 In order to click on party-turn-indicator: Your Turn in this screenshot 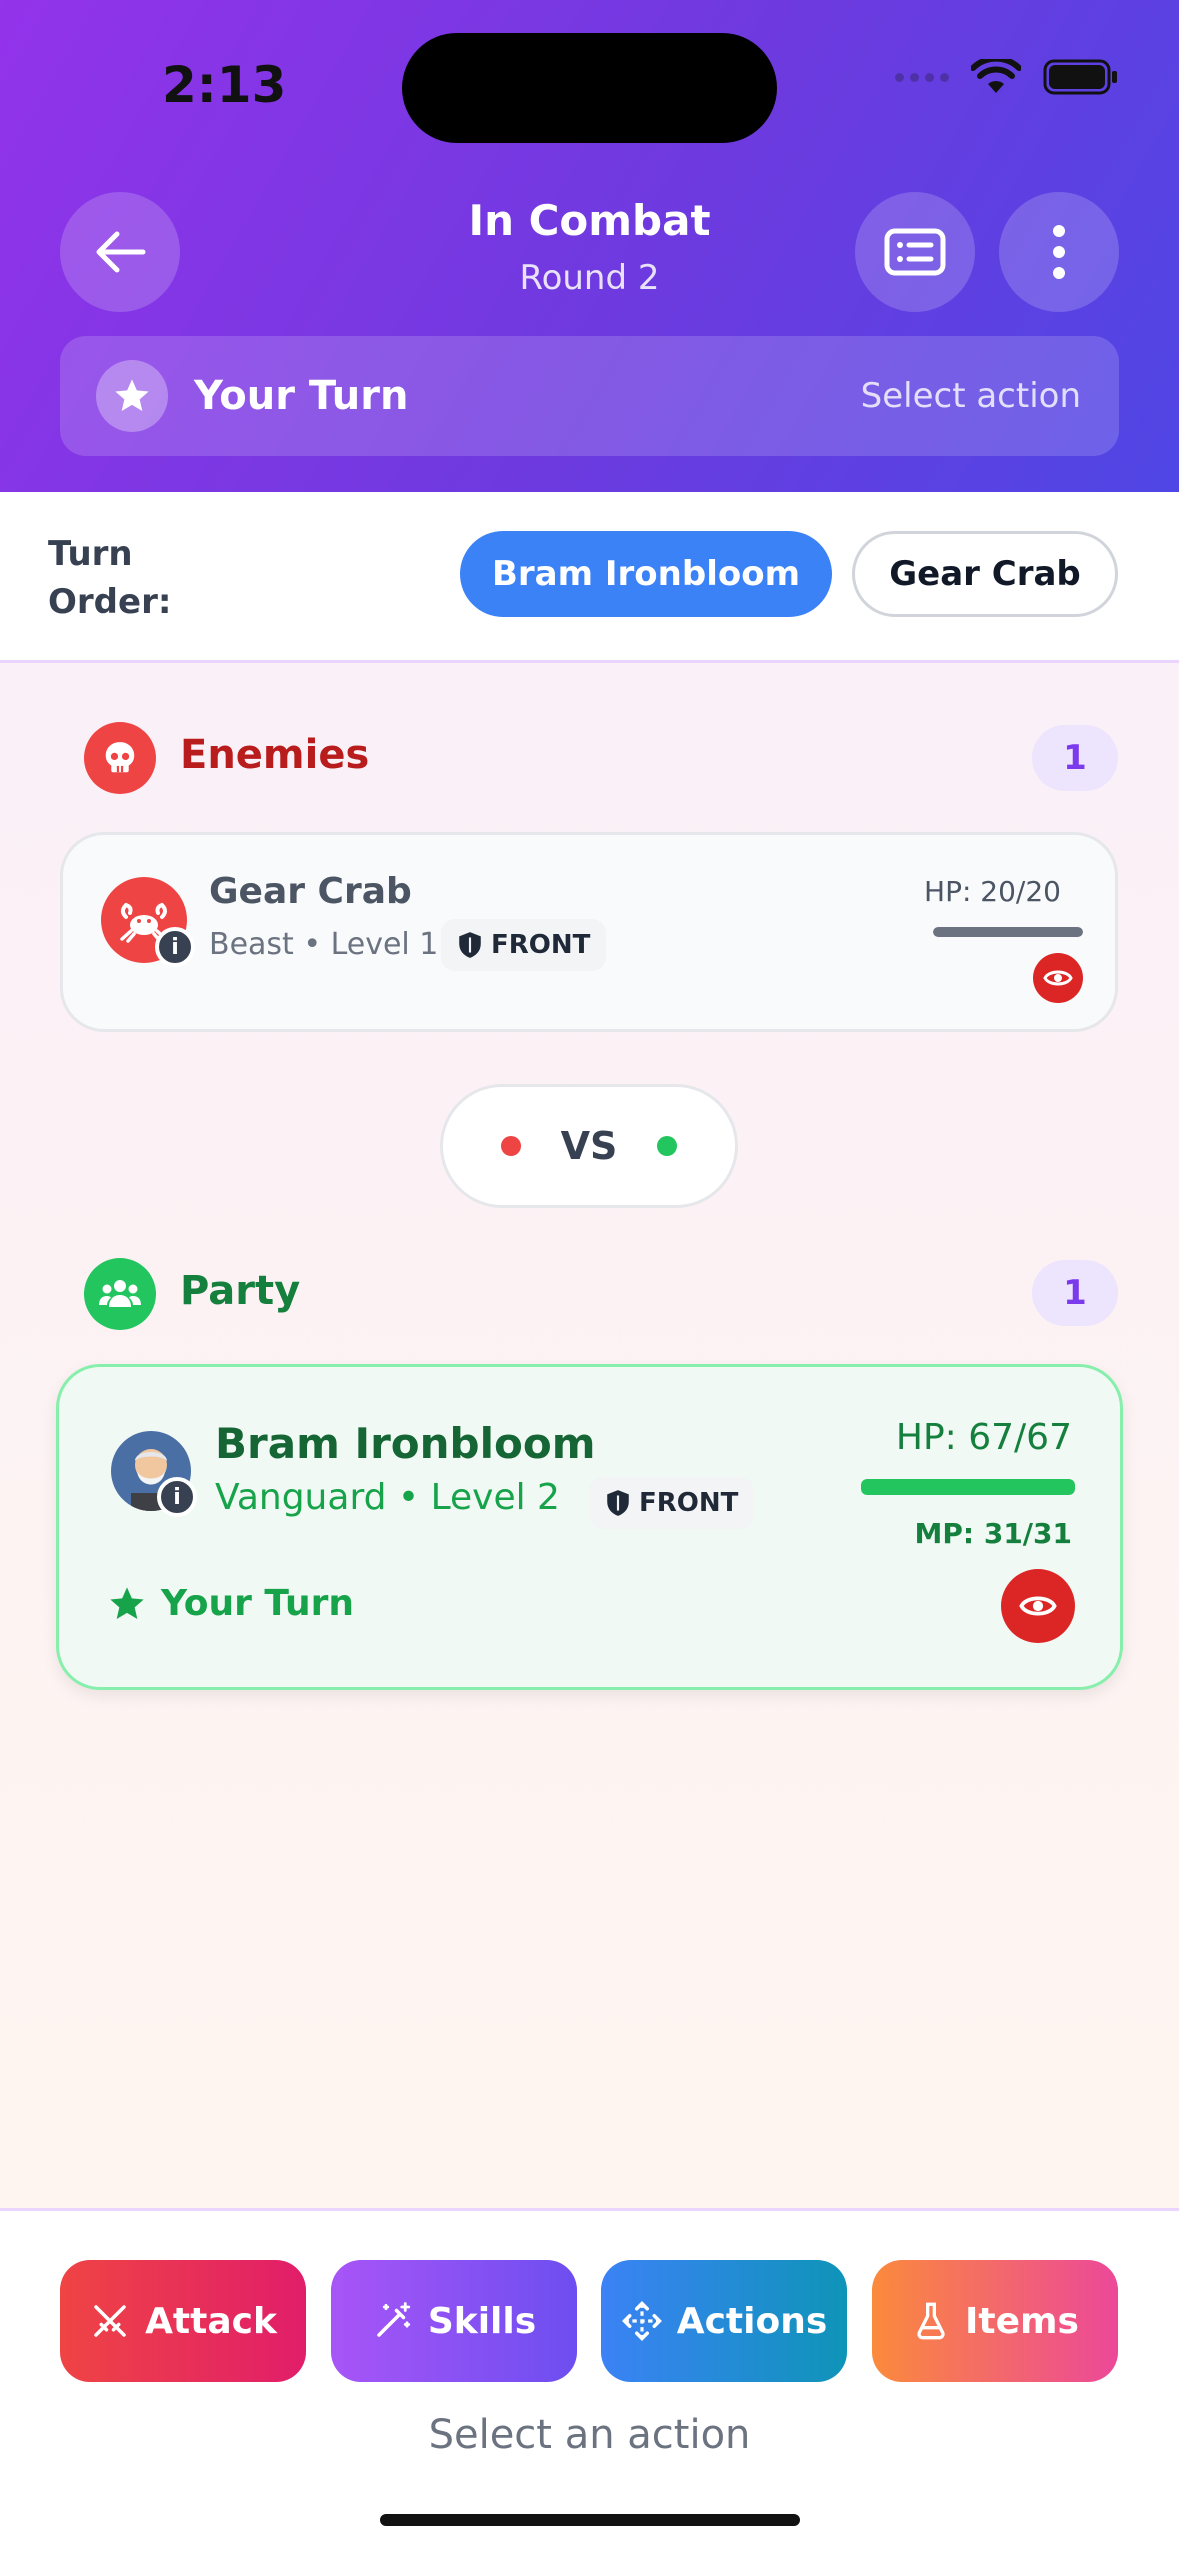, I will do `click(230, 1603)`.